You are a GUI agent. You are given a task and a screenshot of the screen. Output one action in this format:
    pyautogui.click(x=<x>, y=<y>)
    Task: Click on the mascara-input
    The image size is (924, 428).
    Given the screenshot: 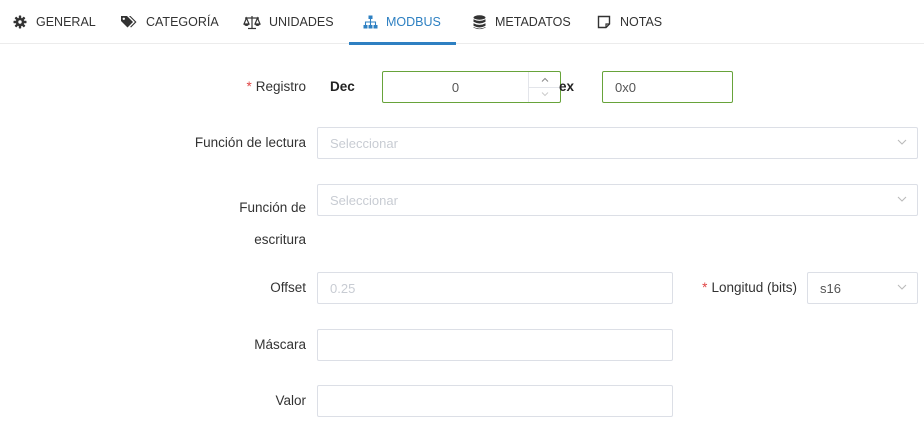 What is the action you would take?
    pyautogui.click(x=495, y=345)
    